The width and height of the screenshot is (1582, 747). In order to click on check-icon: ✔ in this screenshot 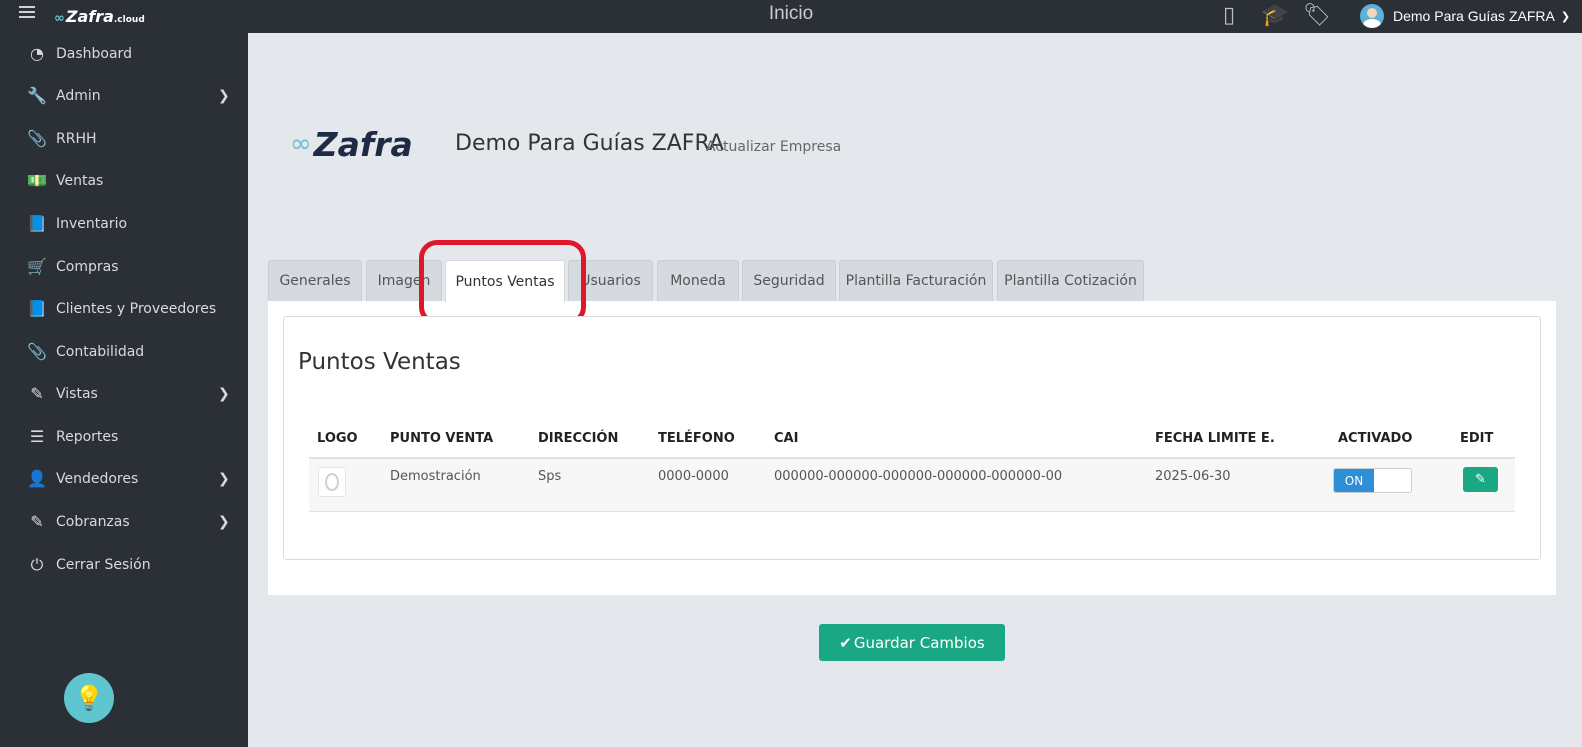, I will do `click(845, 642)`.